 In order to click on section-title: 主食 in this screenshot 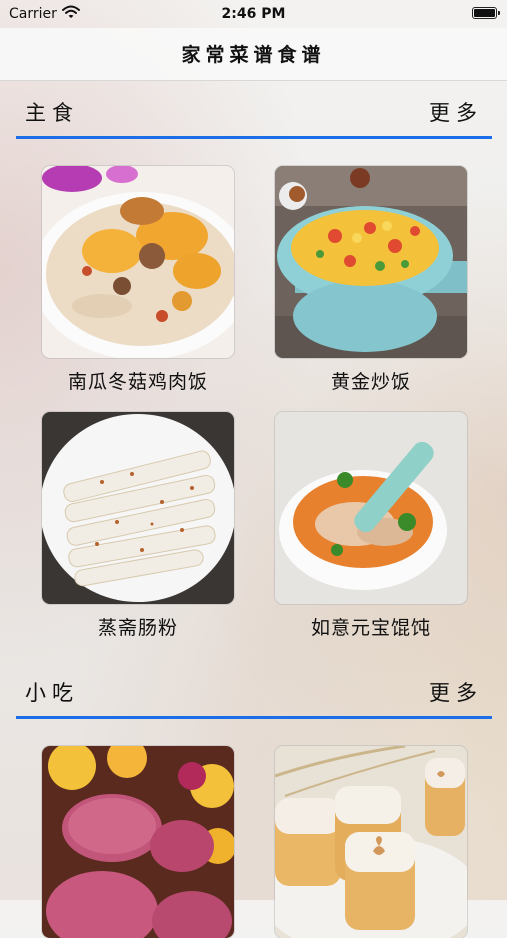, I will do `click(52, 113)`.